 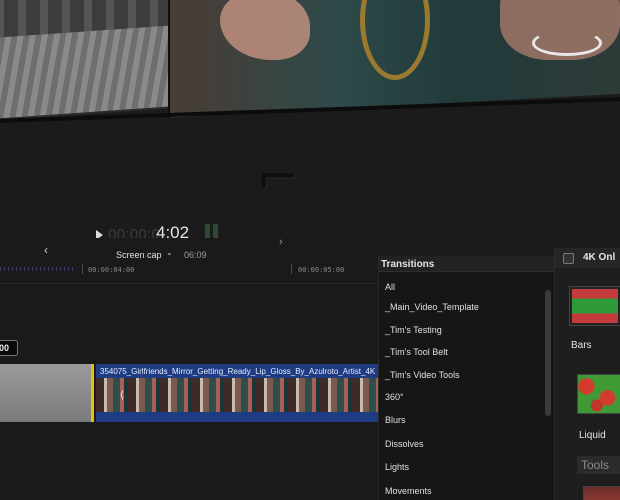 What do you see at coordinates (601, 493) in the screenshot?
I see `tools-thumbnail` at bounding box center [601, 493].